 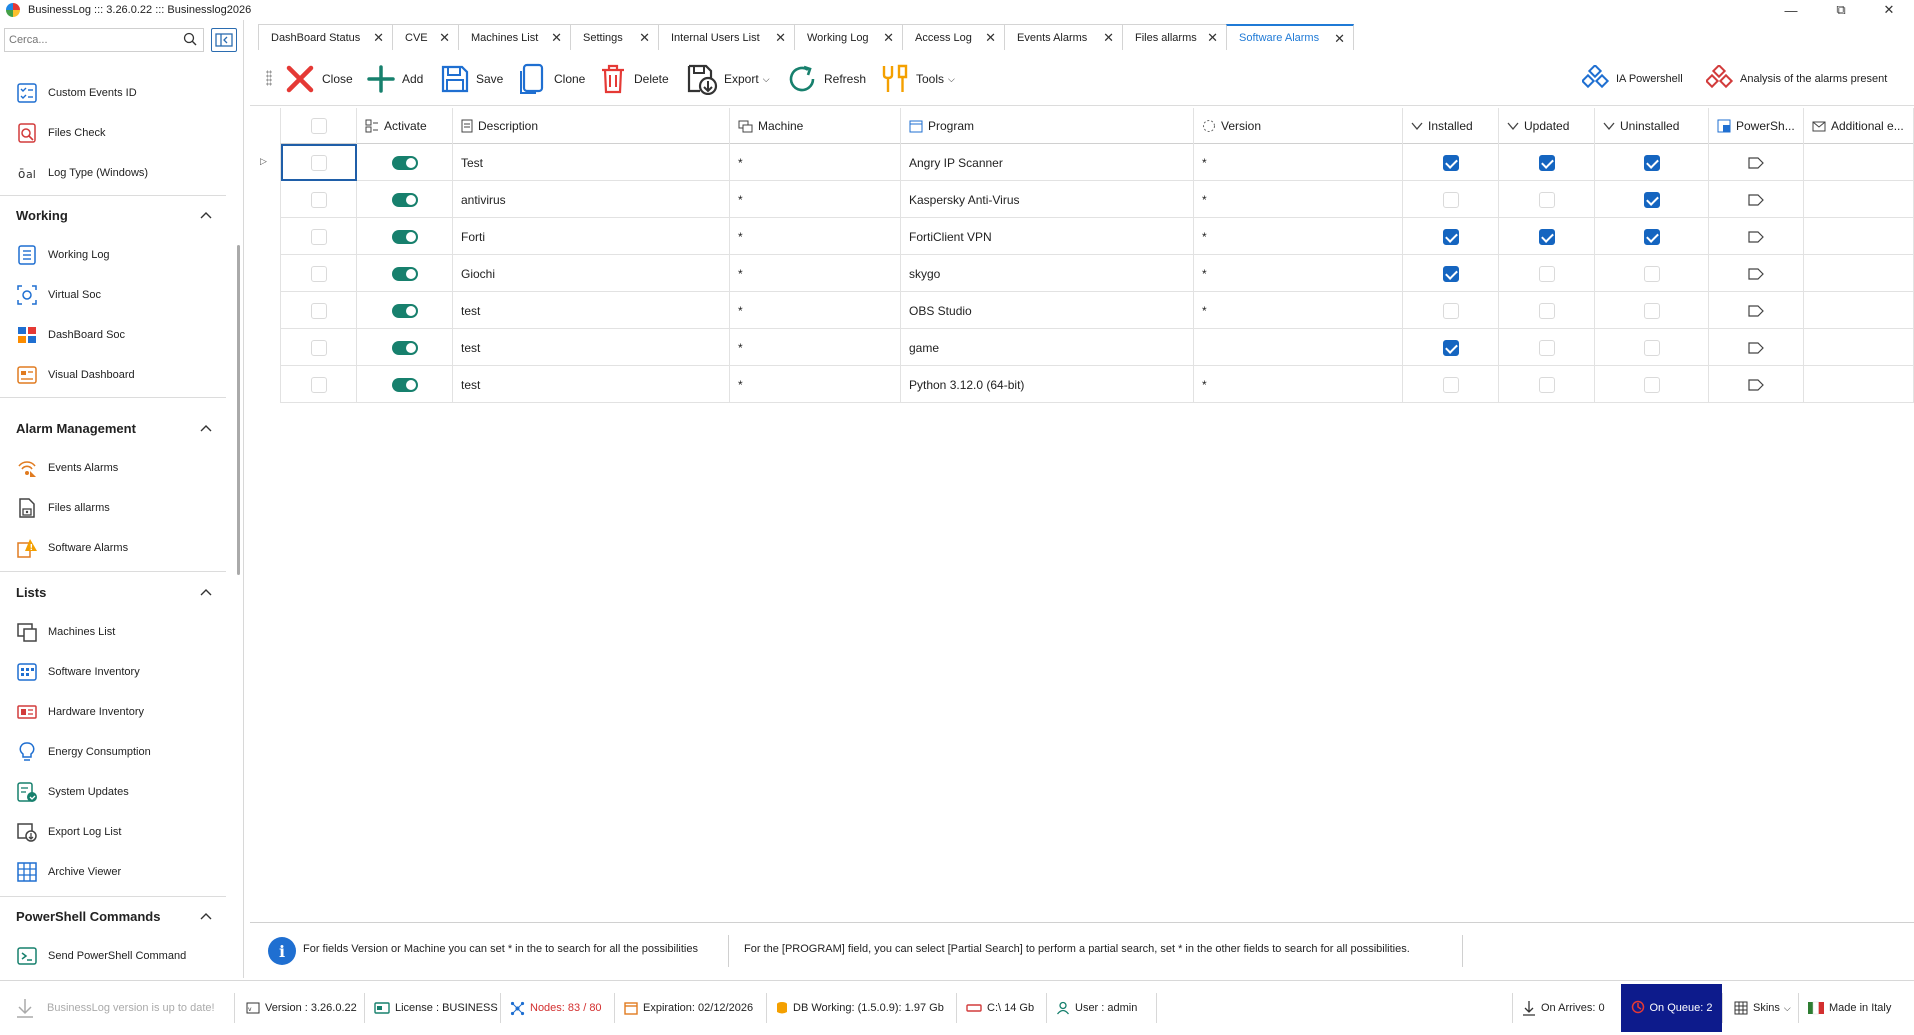 What do you see at coordinates (119, 712) in the screenshot?
I see `sidebar-item-hardware-inventory: Hardware Inventory` at bounding box center [119, 712].